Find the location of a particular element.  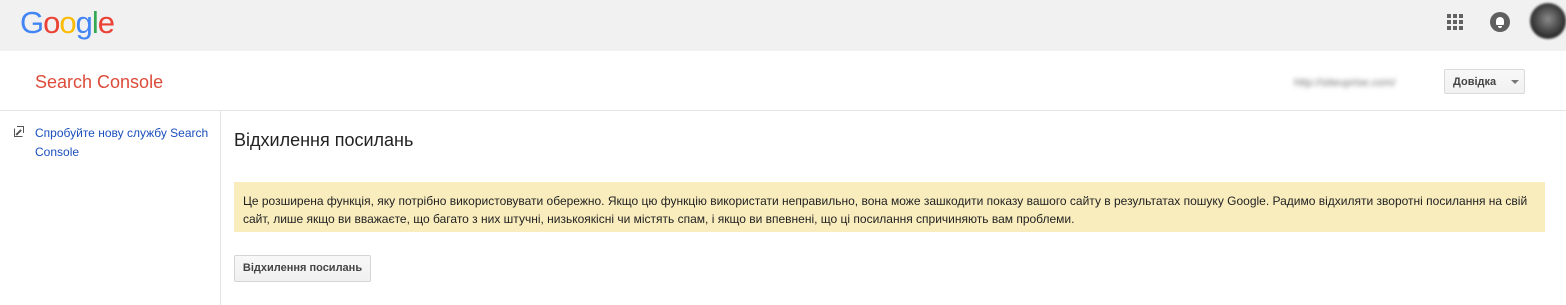

logo-letter-o1: o is located at coordinates (51, 22).